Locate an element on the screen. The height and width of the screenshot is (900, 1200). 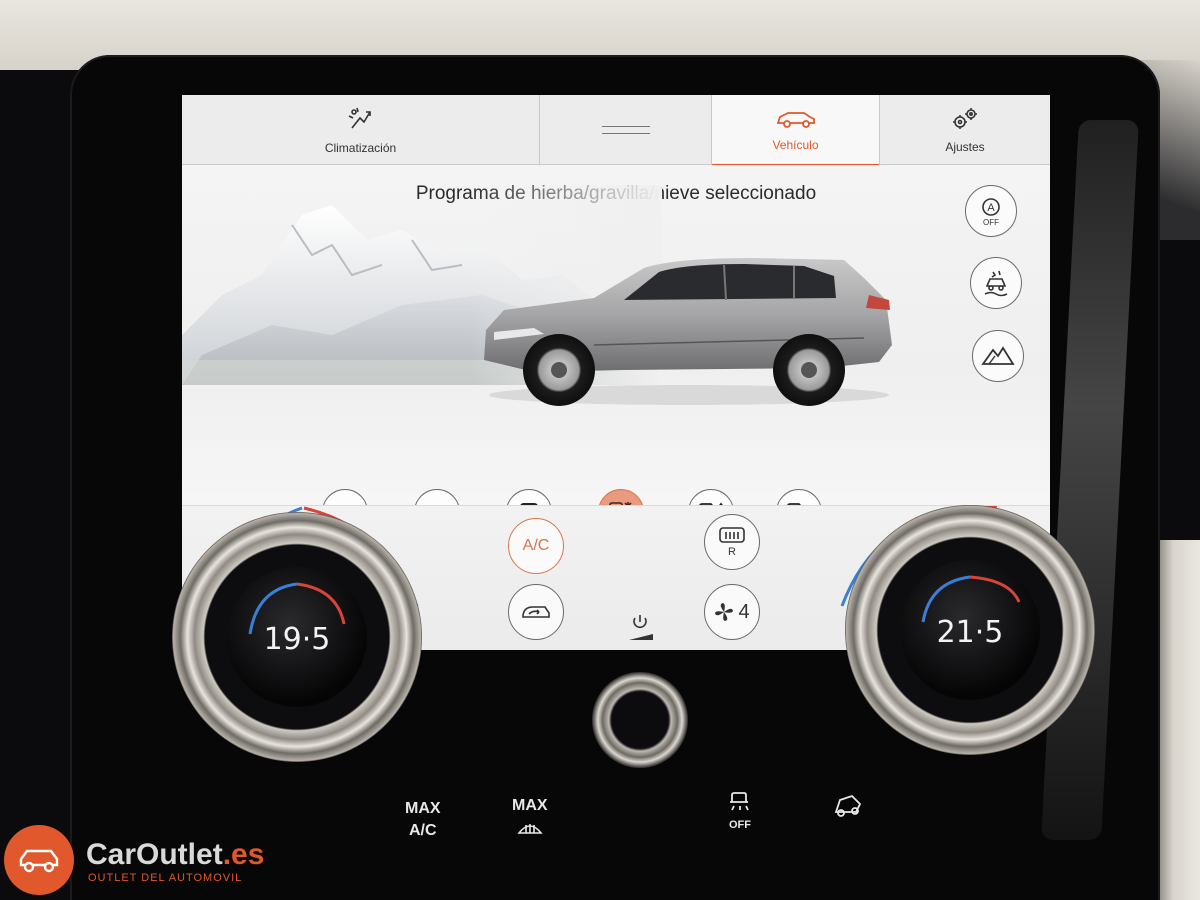
fan-icon is located at coordinates (724, 612).